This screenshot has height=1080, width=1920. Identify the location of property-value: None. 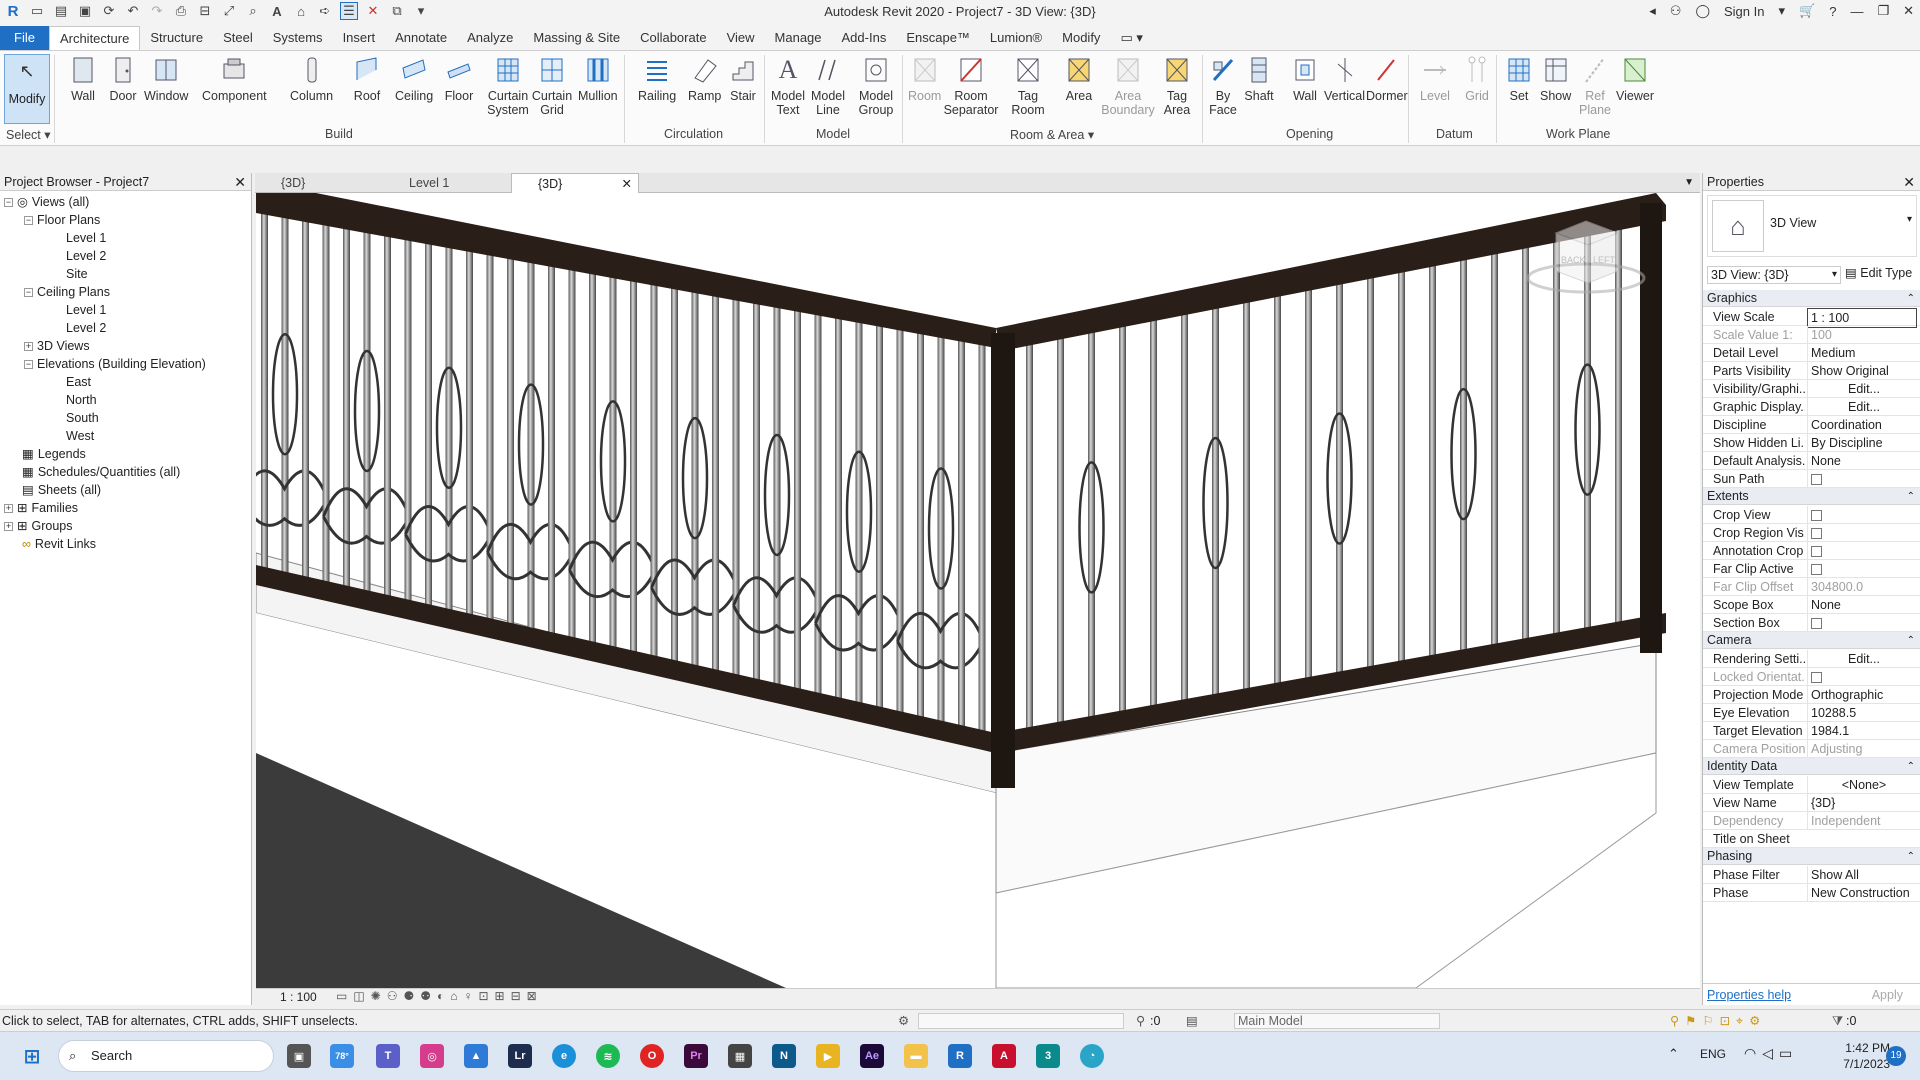
(1862, 461).